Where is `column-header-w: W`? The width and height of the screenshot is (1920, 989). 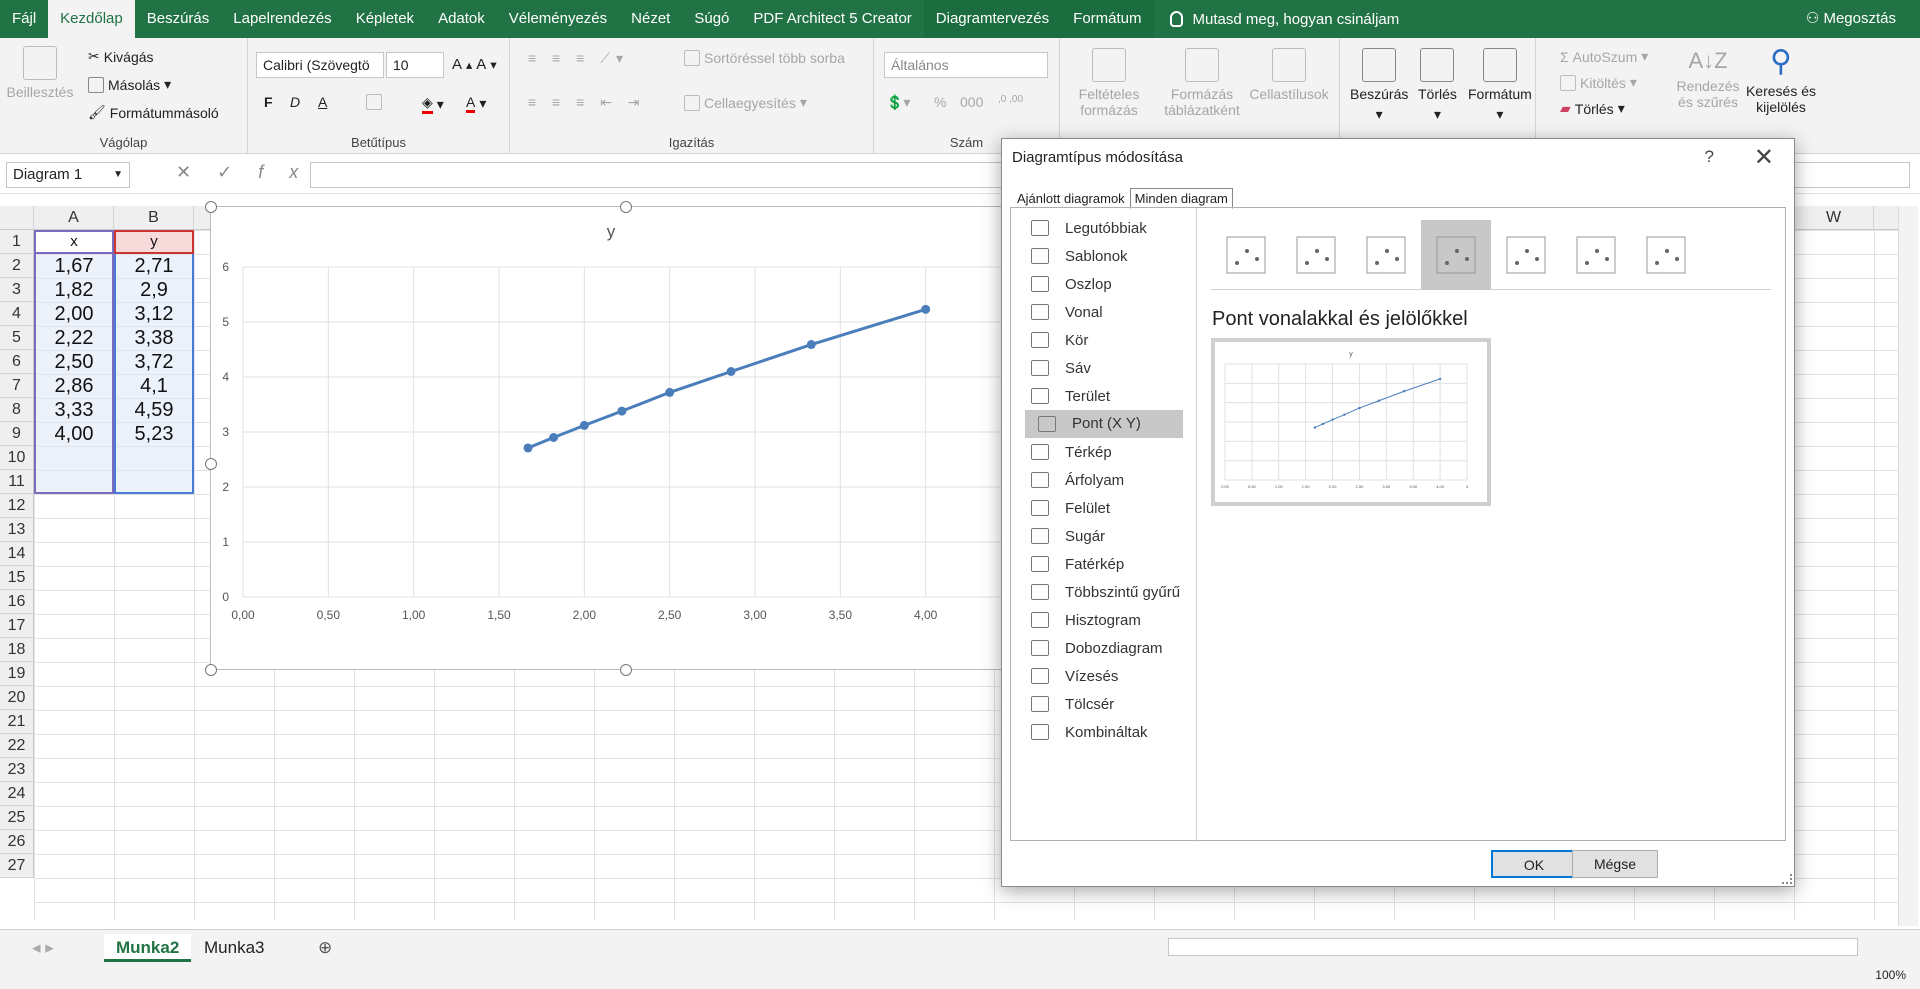 column-header-w: W is located at coordinates (1834, 218).